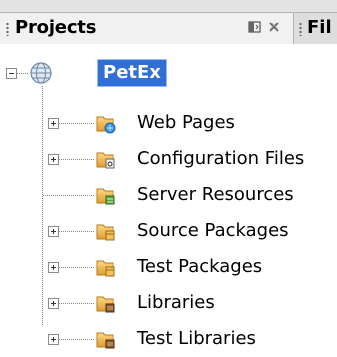  I want to click on tab-files: Fil, so click(315, 28).